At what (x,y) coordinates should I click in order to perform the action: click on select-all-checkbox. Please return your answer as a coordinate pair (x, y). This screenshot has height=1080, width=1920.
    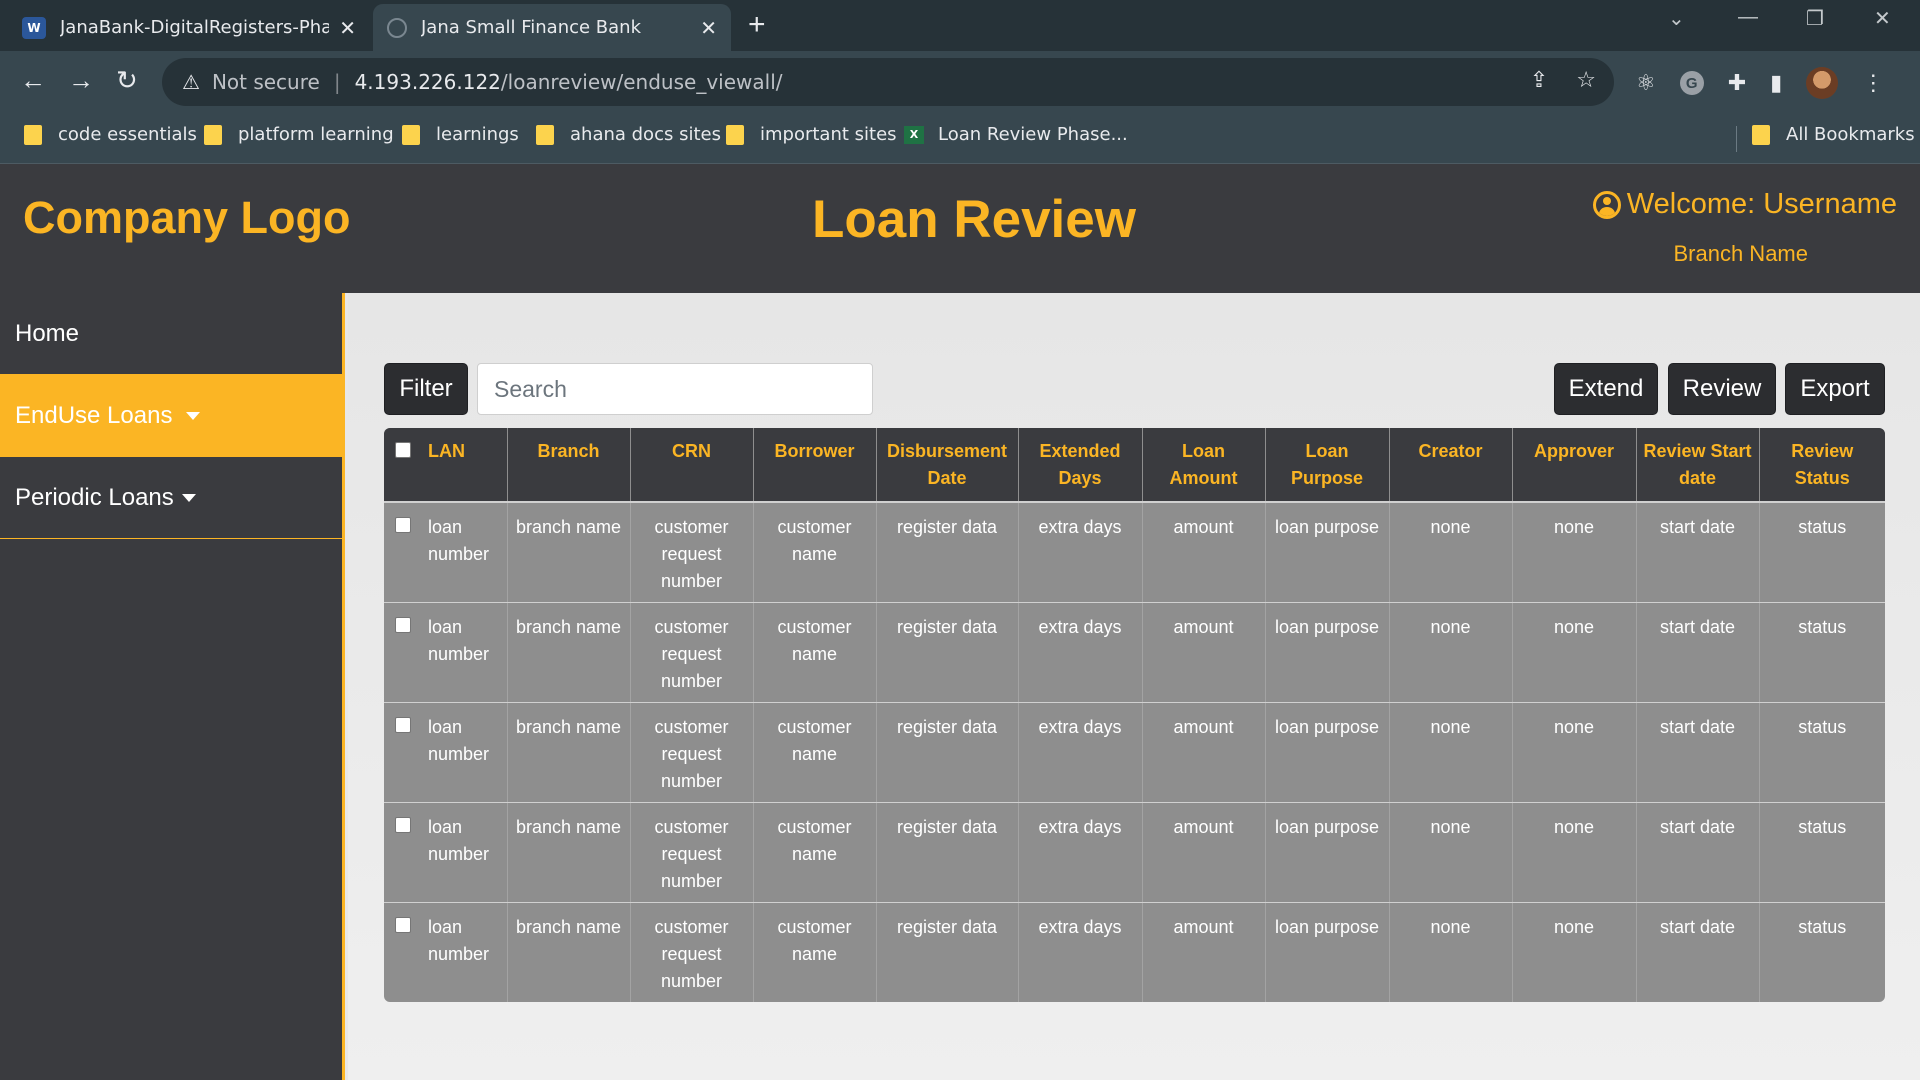
    Looking at the image, I should click on (403, 450).